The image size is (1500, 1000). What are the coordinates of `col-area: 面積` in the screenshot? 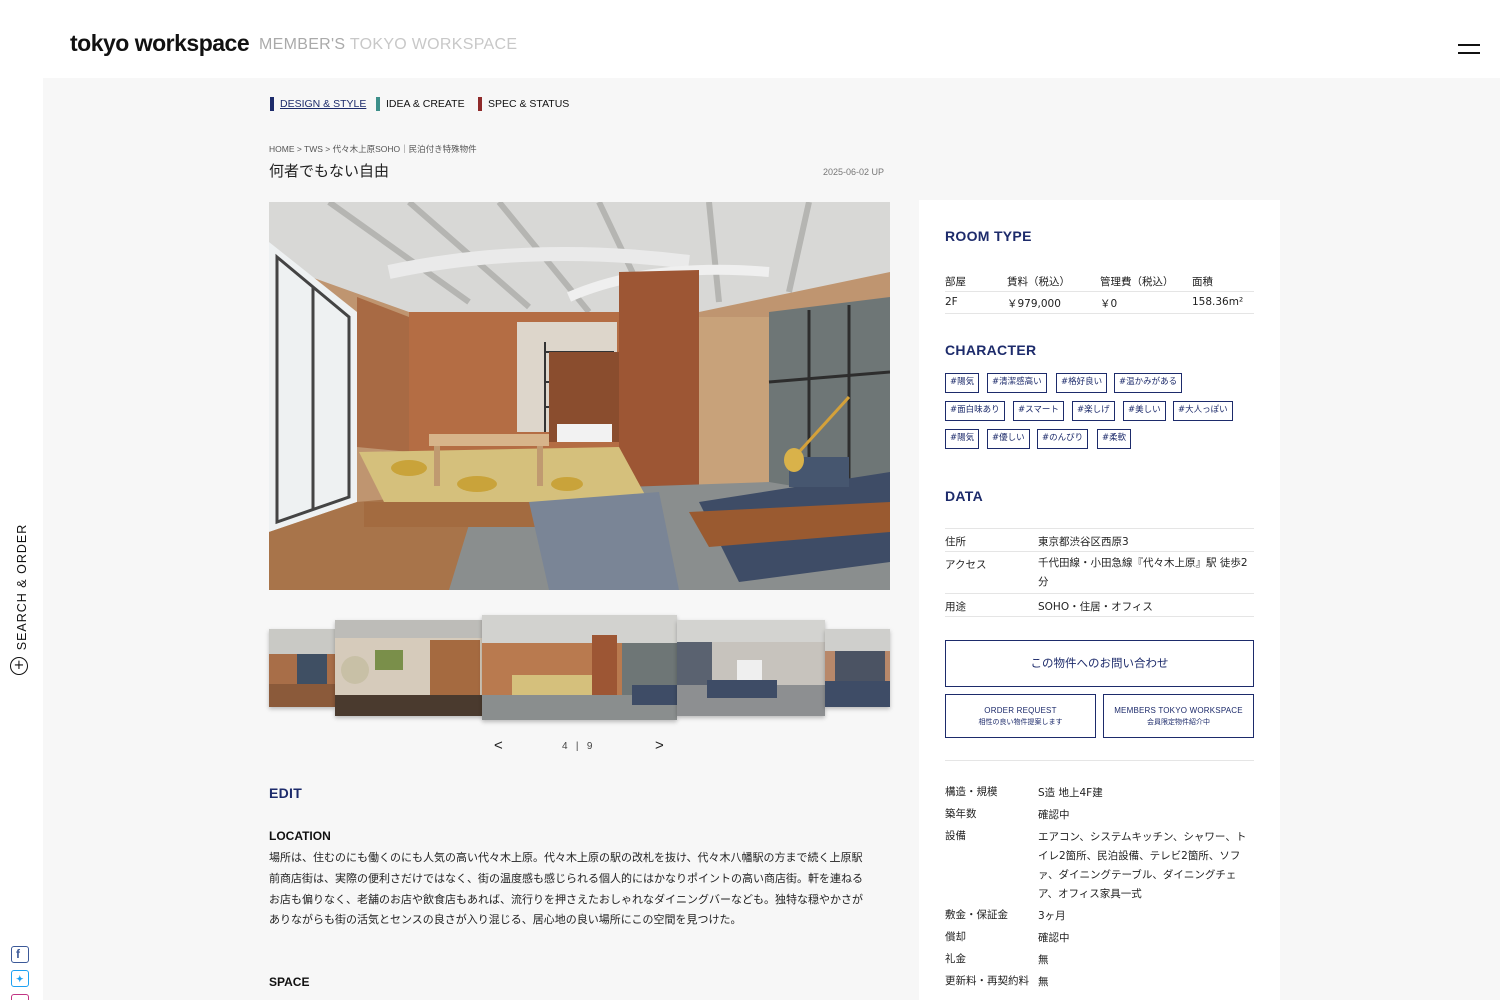 It's located at (1202, 282).